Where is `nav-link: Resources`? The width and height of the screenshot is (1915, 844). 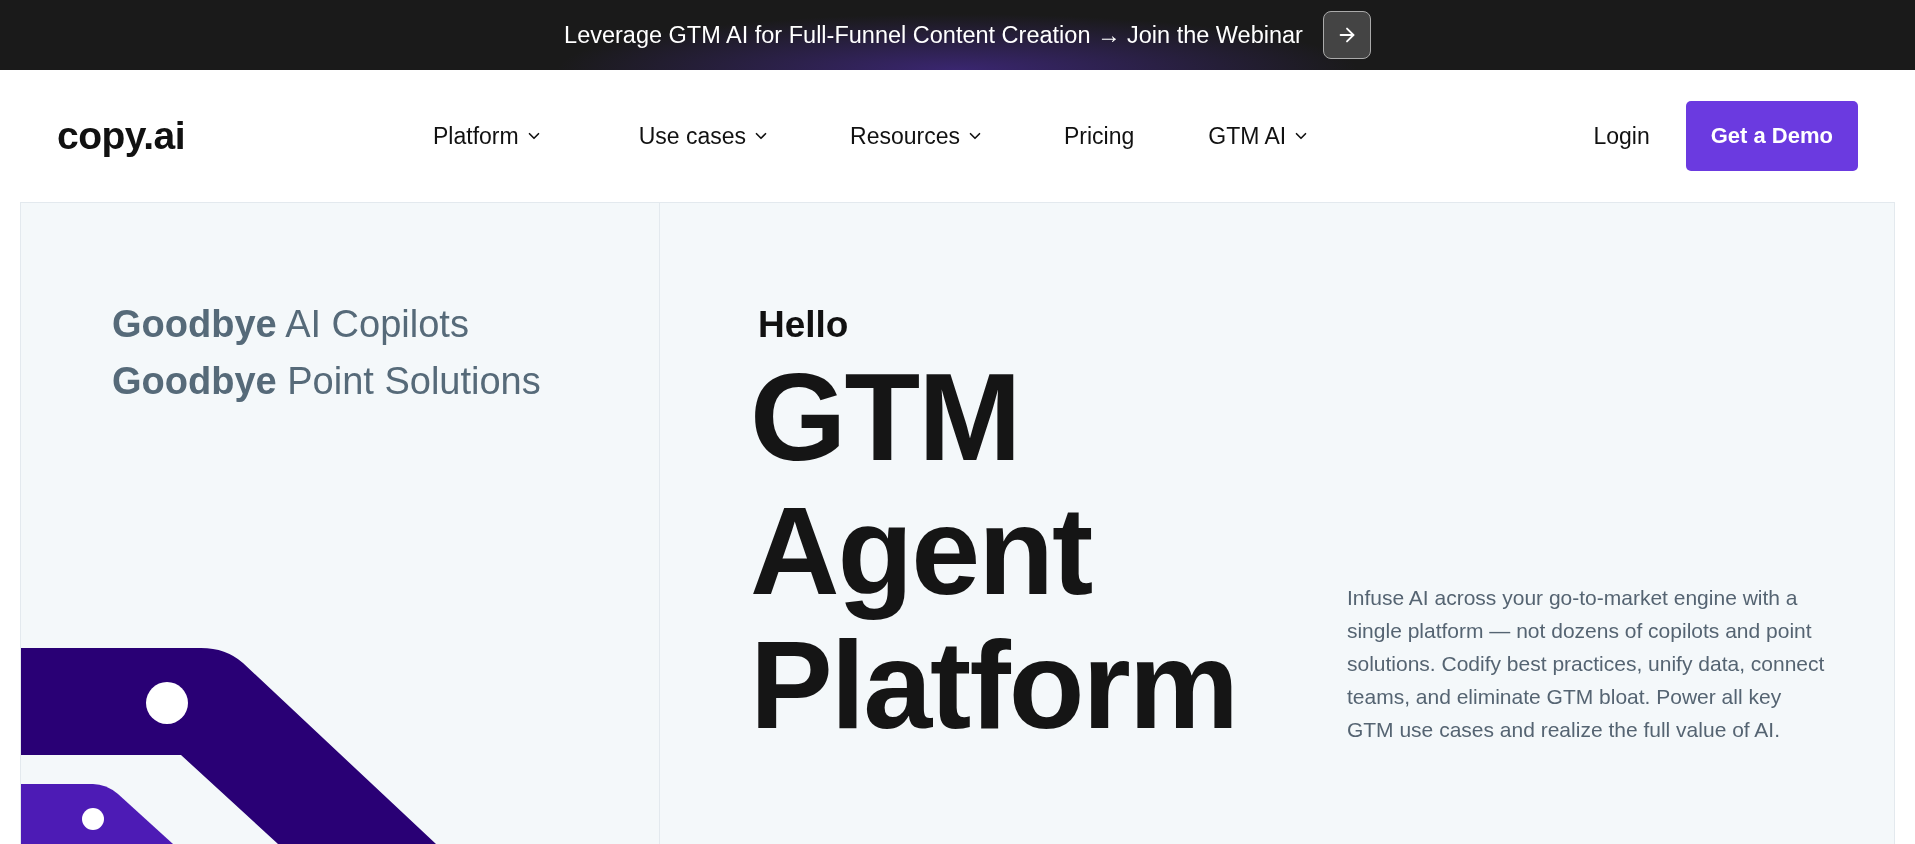 nav-link: Resources is located at coordinates (917, 136).